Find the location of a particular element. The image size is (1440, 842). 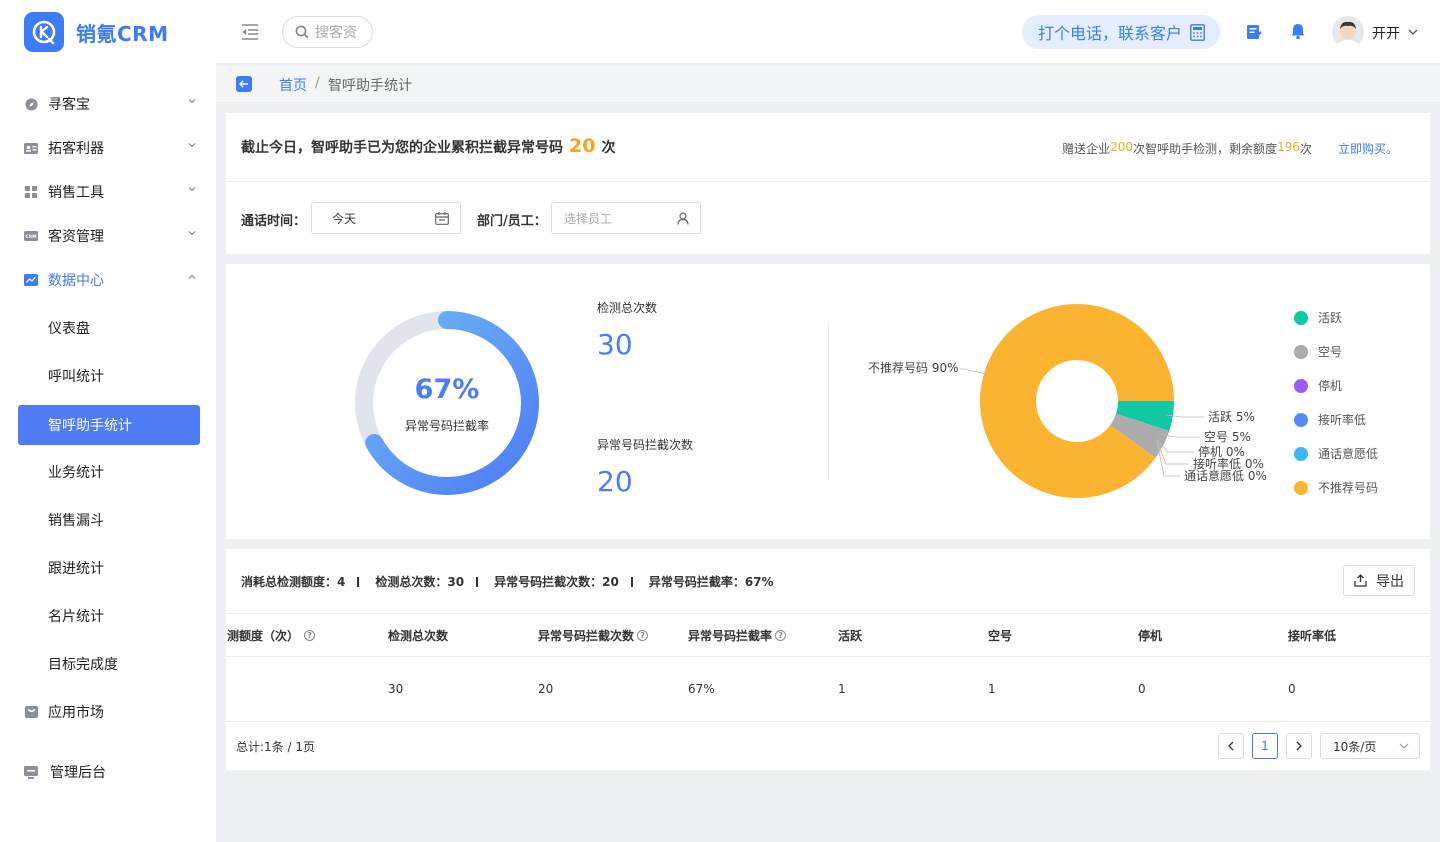

search-input: 搜客资 is located at coordinates (336, 32).